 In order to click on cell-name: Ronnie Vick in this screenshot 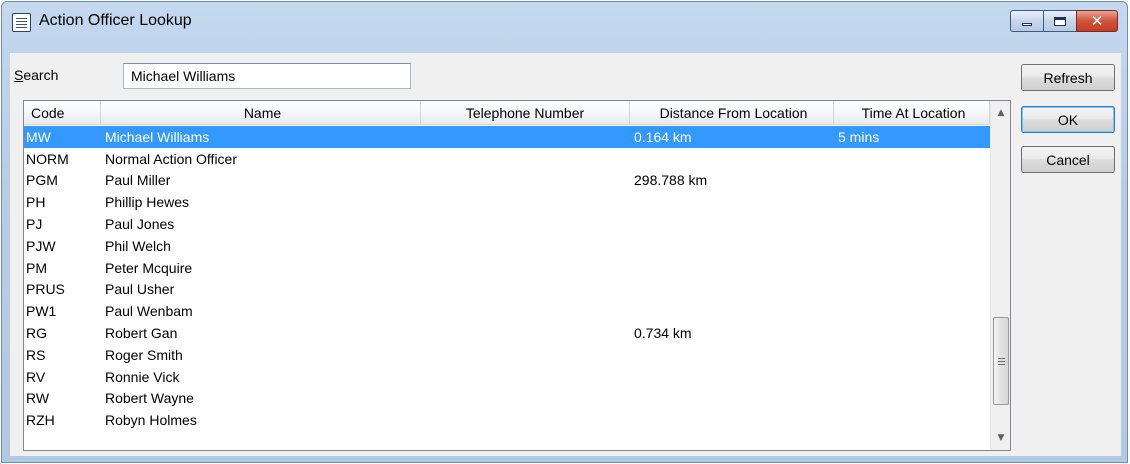, I will do `click(142, 376)`.